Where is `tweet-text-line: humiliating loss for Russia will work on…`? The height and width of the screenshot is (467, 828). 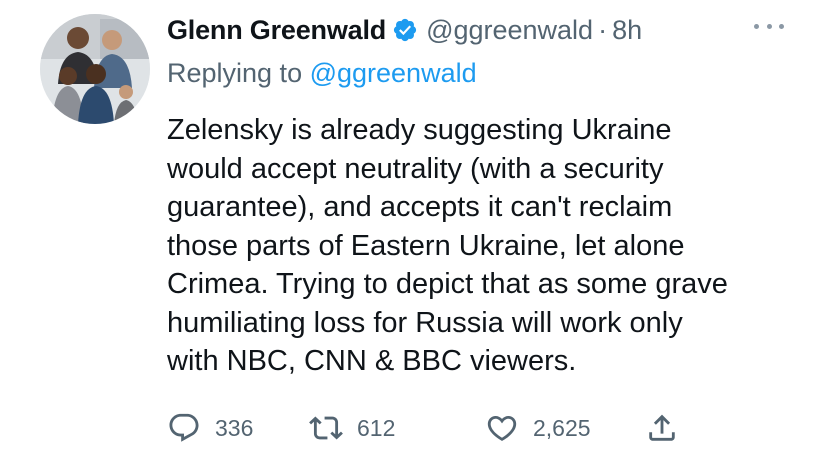
tweet-text-line: humiliating loss for Russia will work on… is located at coordinates (425, 322).